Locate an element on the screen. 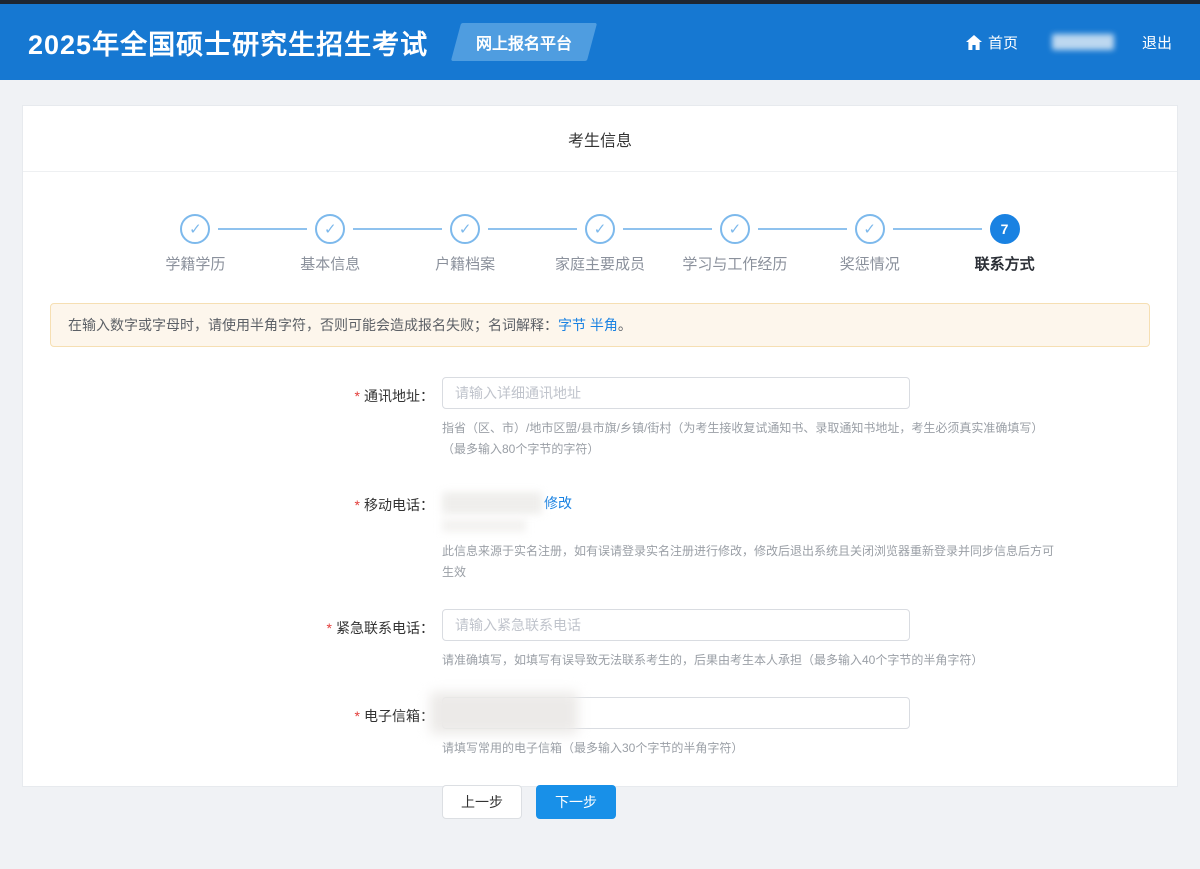  platform-badge-label: 网上报名平台 is located at coordinates (524, 44).